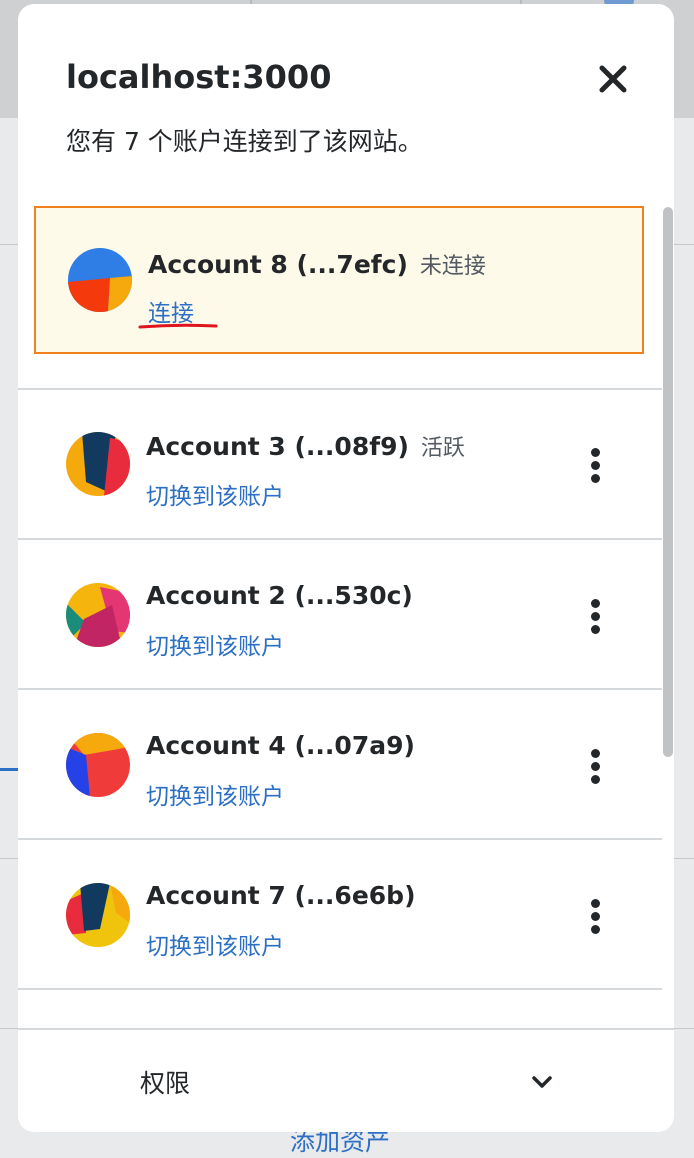  I want to click on footer-divider, so click(346, 1029).